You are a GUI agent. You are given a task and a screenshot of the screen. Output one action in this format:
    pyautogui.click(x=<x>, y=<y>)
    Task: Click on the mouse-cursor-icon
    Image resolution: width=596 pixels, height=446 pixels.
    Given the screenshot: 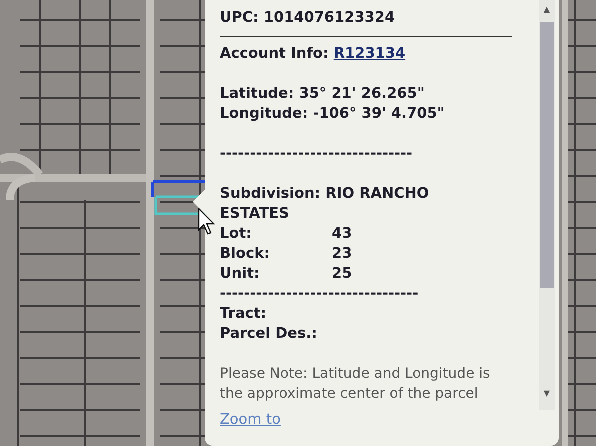 What is the action you would take?
    pyautogui.click(x=207, y=222)
    